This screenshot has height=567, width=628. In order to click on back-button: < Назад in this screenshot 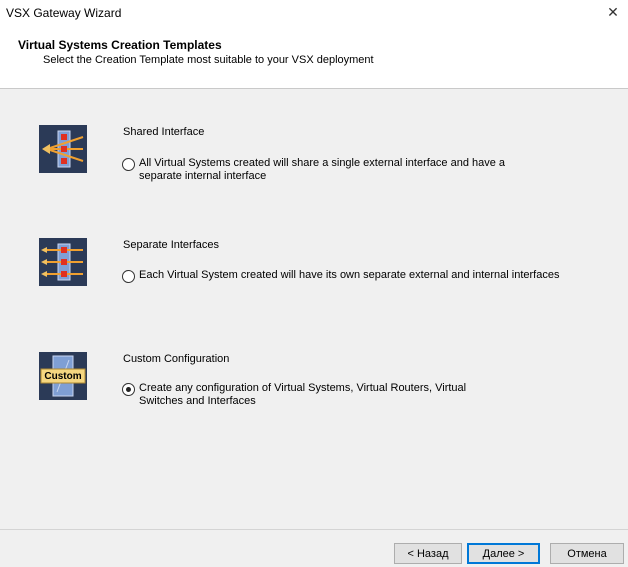, I will do `click(428, 553)`.